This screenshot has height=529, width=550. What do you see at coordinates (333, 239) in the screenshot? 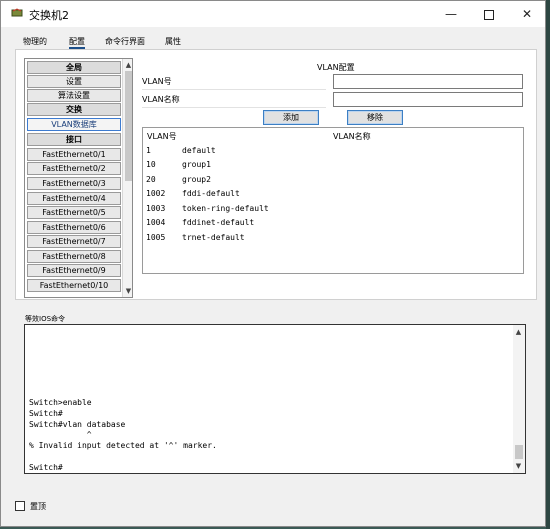
I see `table-row: 1005 trnet-default` at bounding box center [333, 239].